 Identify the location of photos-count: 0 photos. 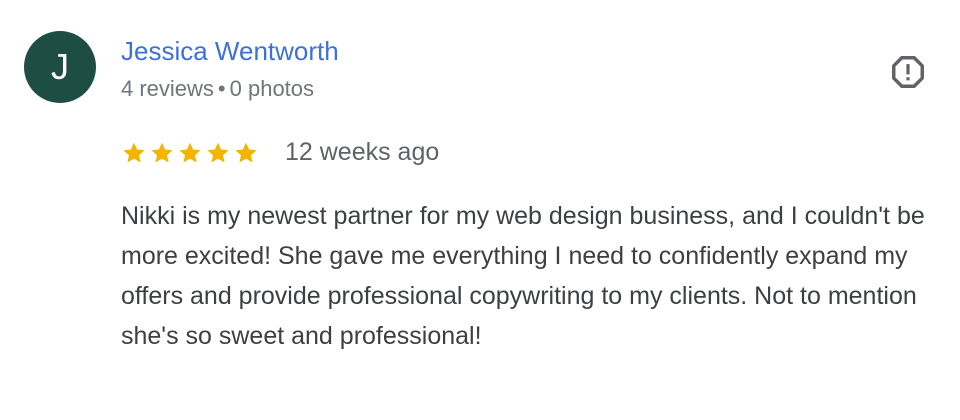
(272, 88).